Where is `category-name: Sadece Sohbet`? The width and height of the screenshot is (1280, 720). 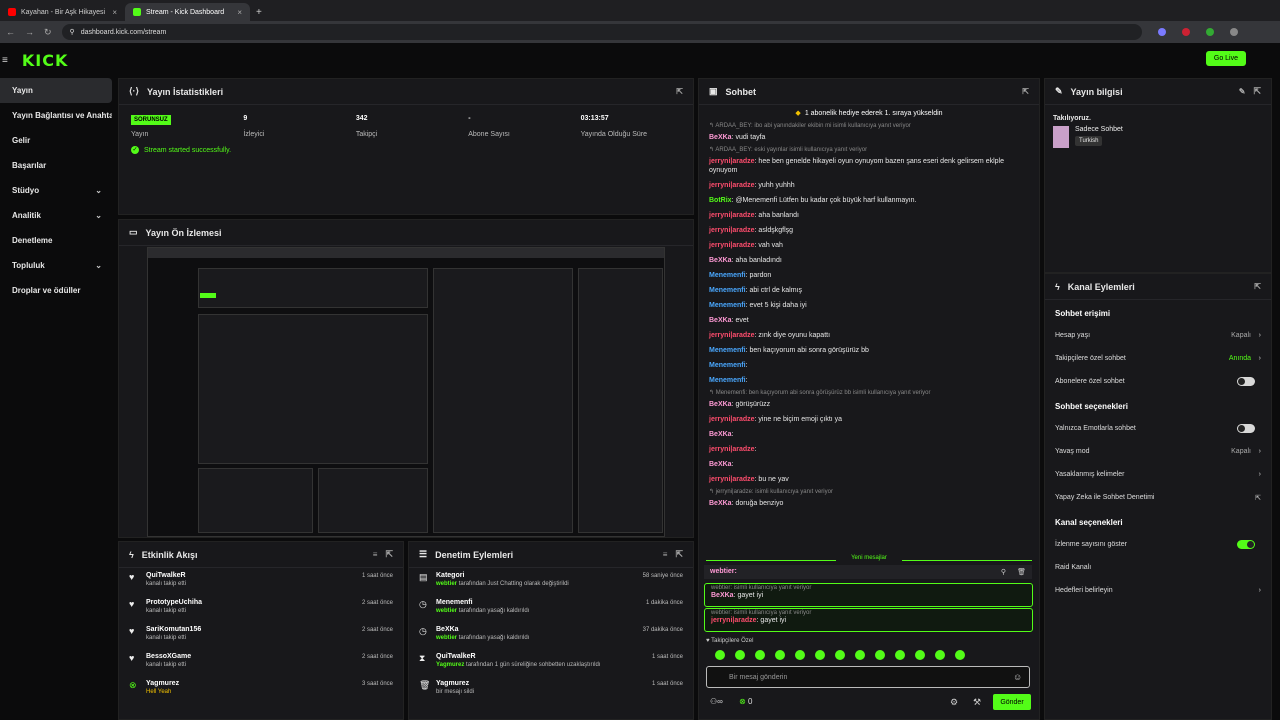
category-name: Sadece Sohbet is located at coordinates (1099, 129).